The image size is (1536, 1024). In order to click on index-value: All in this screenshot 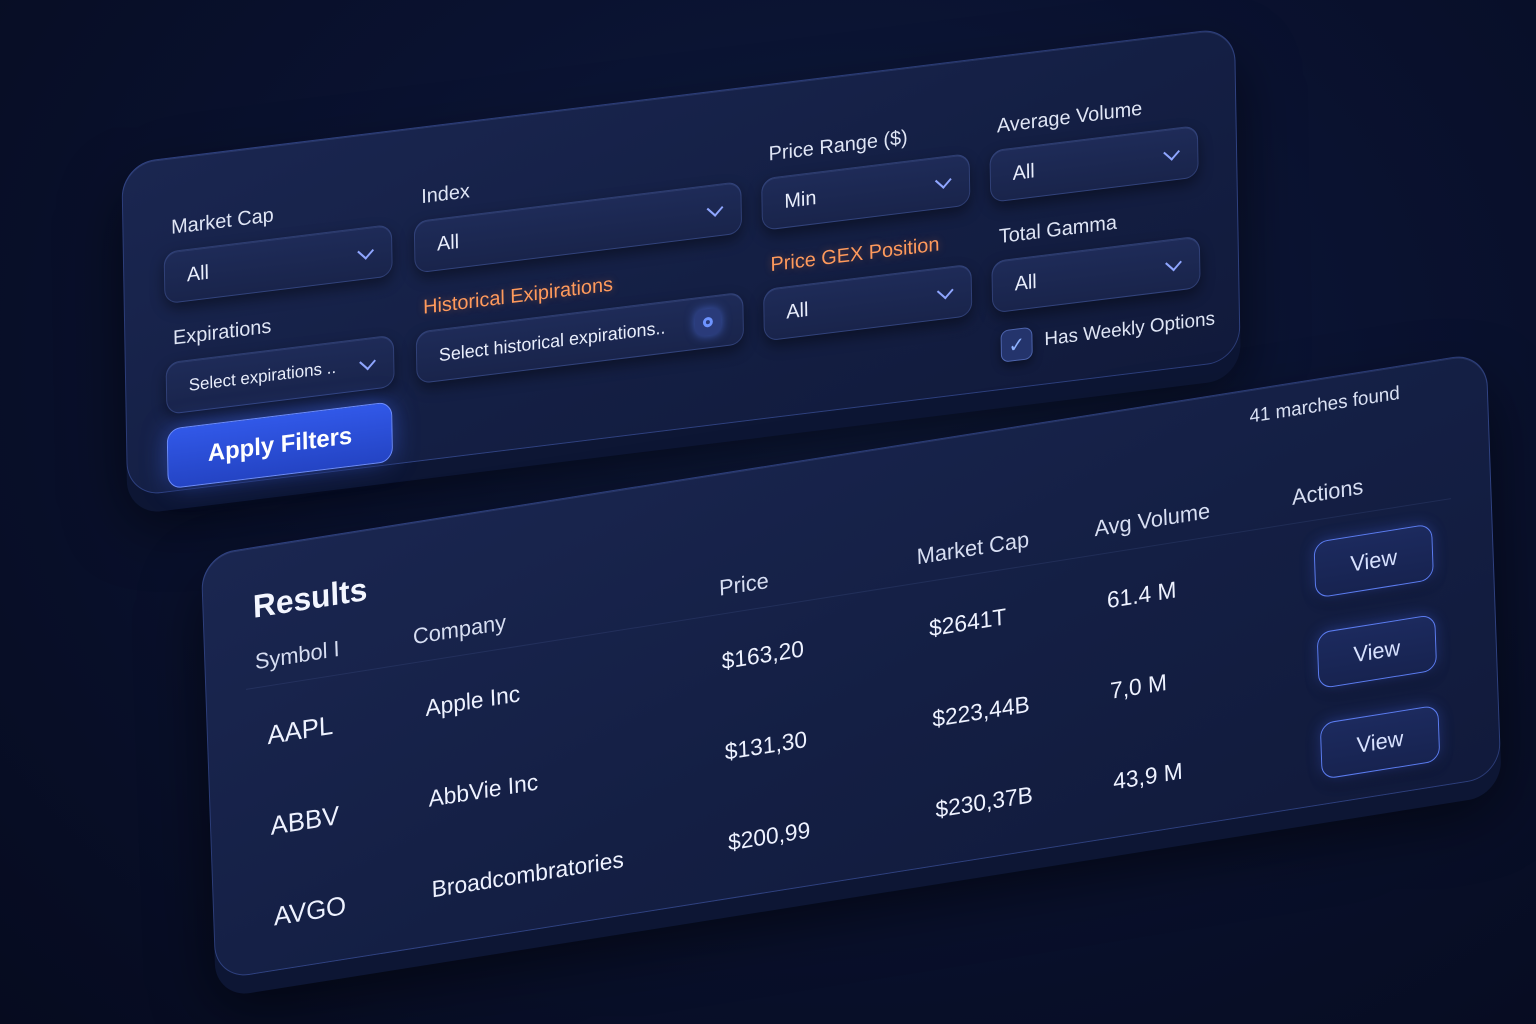, I will do `click(448, 243)`.